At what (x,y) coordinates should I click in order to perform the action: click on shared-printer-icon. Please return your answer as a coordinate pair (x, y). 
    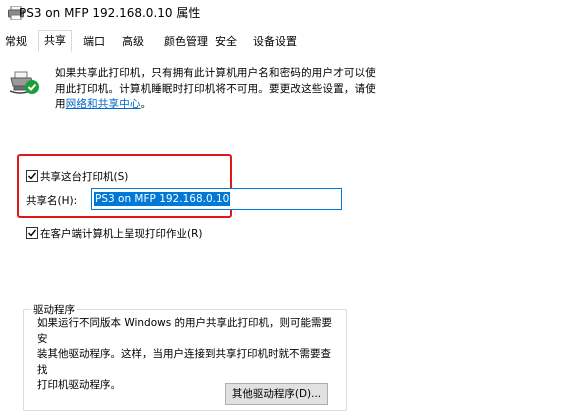
    Looking at the image, I should click on (24, 83).